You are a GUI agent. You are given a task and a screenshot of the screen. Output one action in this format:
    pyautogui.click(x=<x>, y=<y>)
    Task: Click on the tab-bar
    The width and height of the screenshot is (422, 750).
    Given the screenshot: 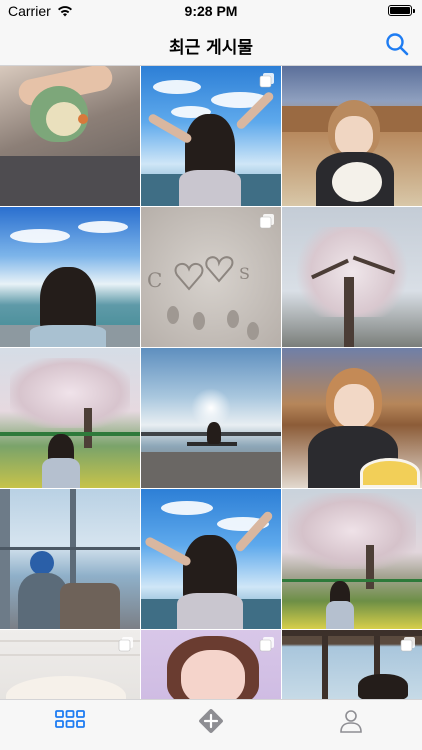 What is the action you would take?
    pyautogui.click(x=211, y=724)
    